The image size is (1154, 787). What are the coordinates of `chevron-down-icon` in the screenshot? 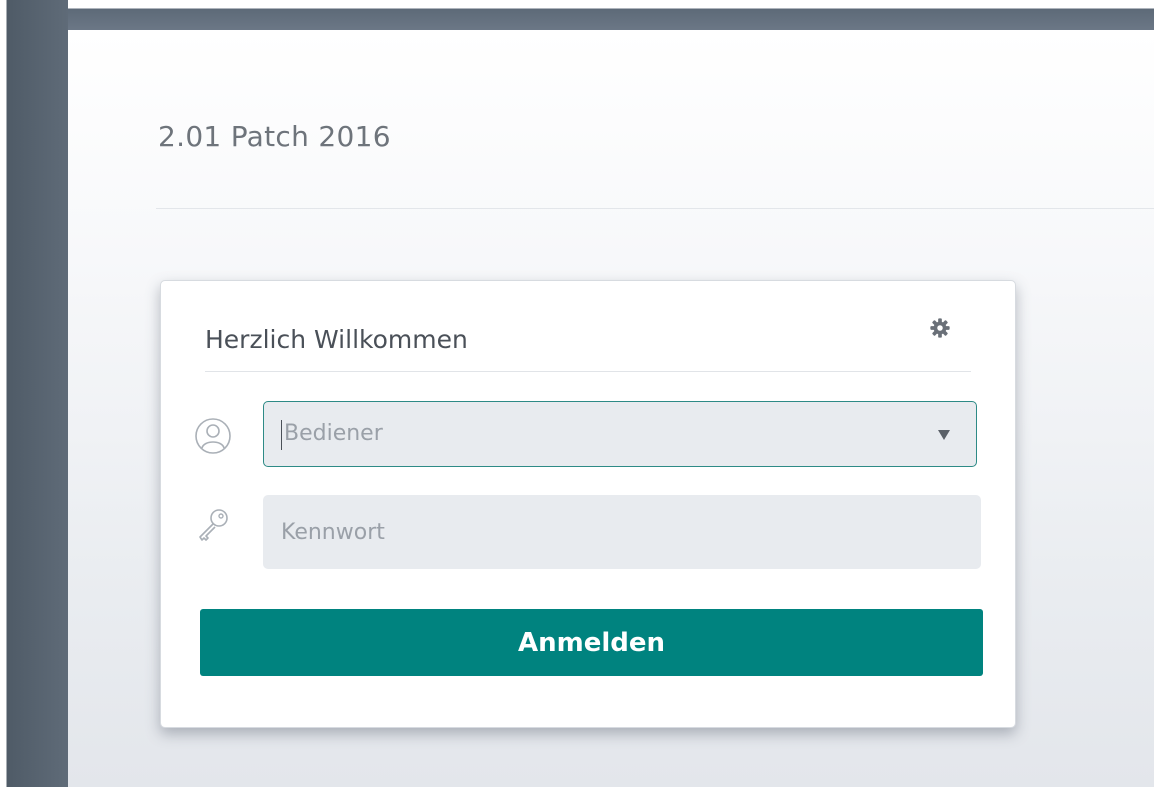 It's located at (944, 435).